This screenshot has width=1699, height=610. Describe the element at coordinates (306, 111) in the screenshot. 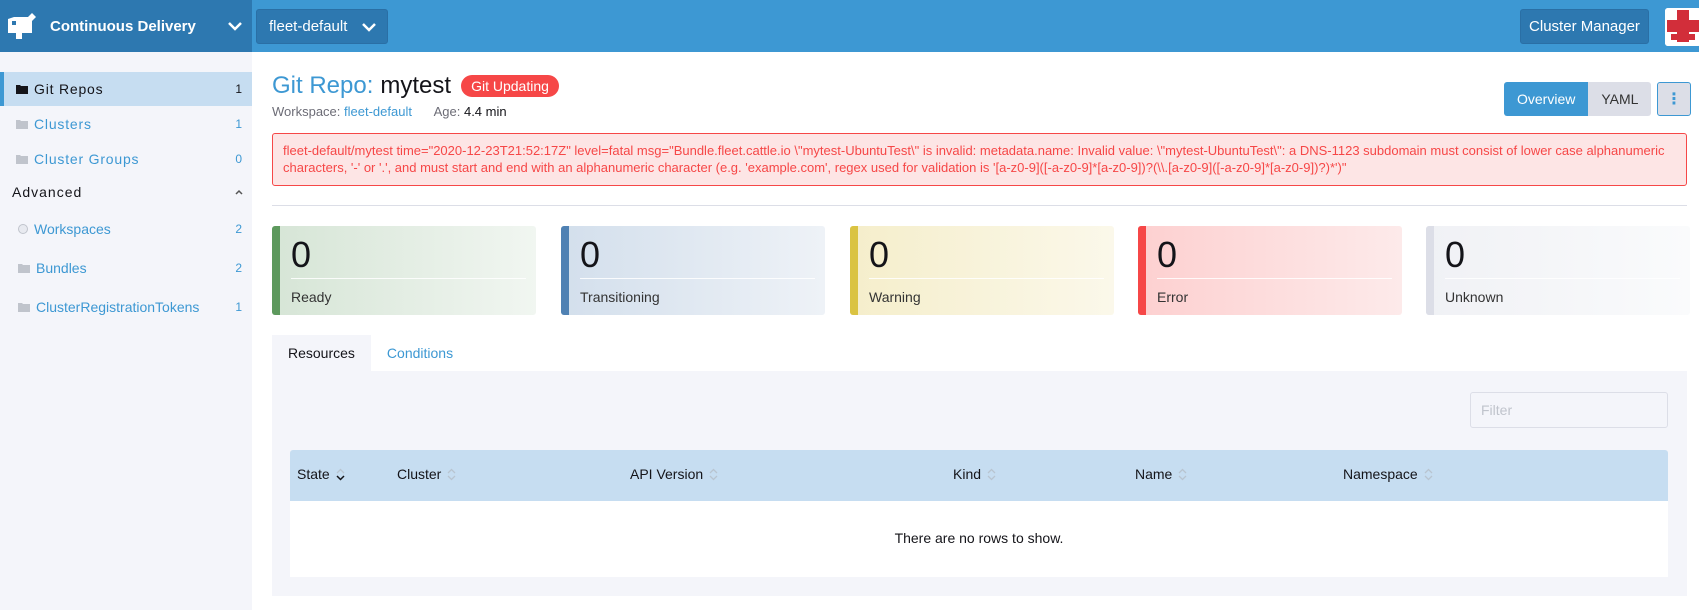

I see `workspace-label: Workspace:` at that location.